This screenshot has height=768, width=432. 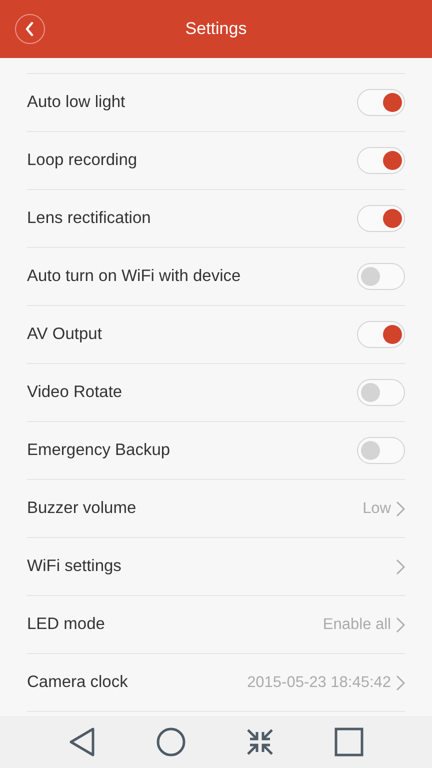 What do you see at coordinates (89, 218) in the screenshot?
I see `setting-label: Lens rectification` at bounding box center [89, 218].